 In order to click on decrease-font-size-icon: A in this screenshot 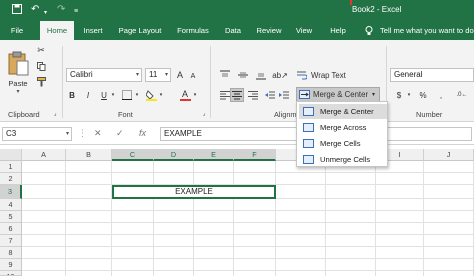, I will do `click(193, 76)`.